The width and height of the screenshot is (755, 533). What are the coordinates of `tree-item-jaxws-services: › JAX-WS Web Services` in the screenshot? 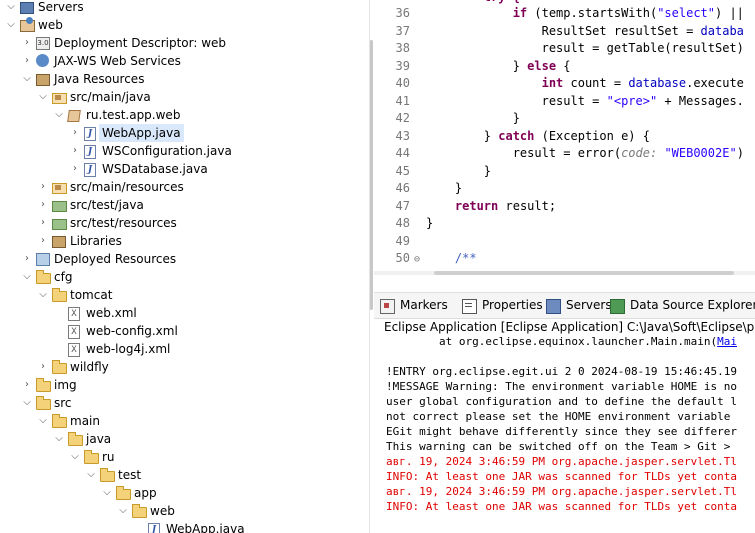 It's located at (184, 61).